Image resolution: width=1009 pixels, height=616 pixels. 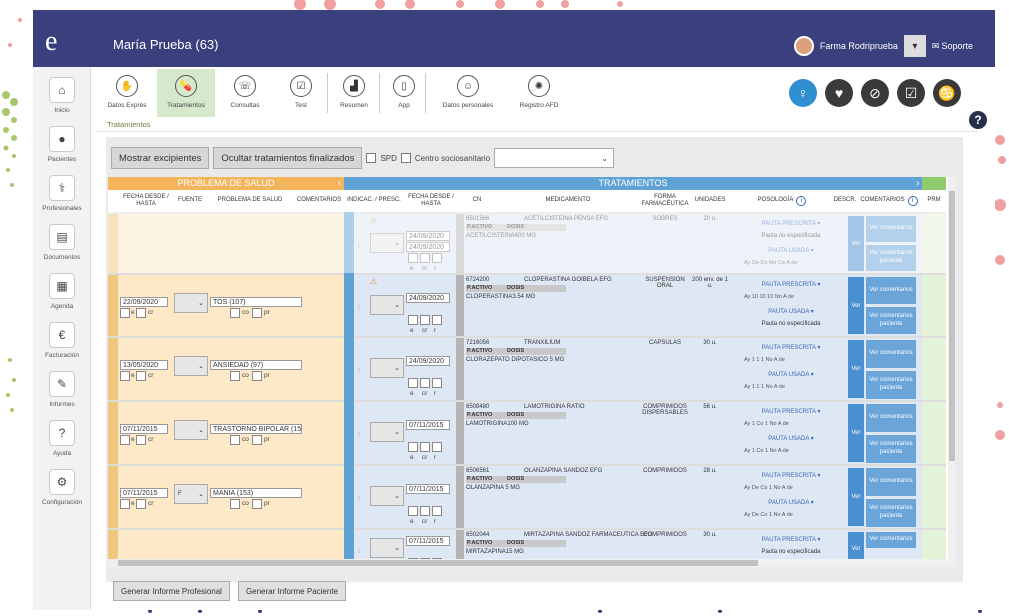 I want to click on horizontal-scrollbar, so click(x=528, y=563).